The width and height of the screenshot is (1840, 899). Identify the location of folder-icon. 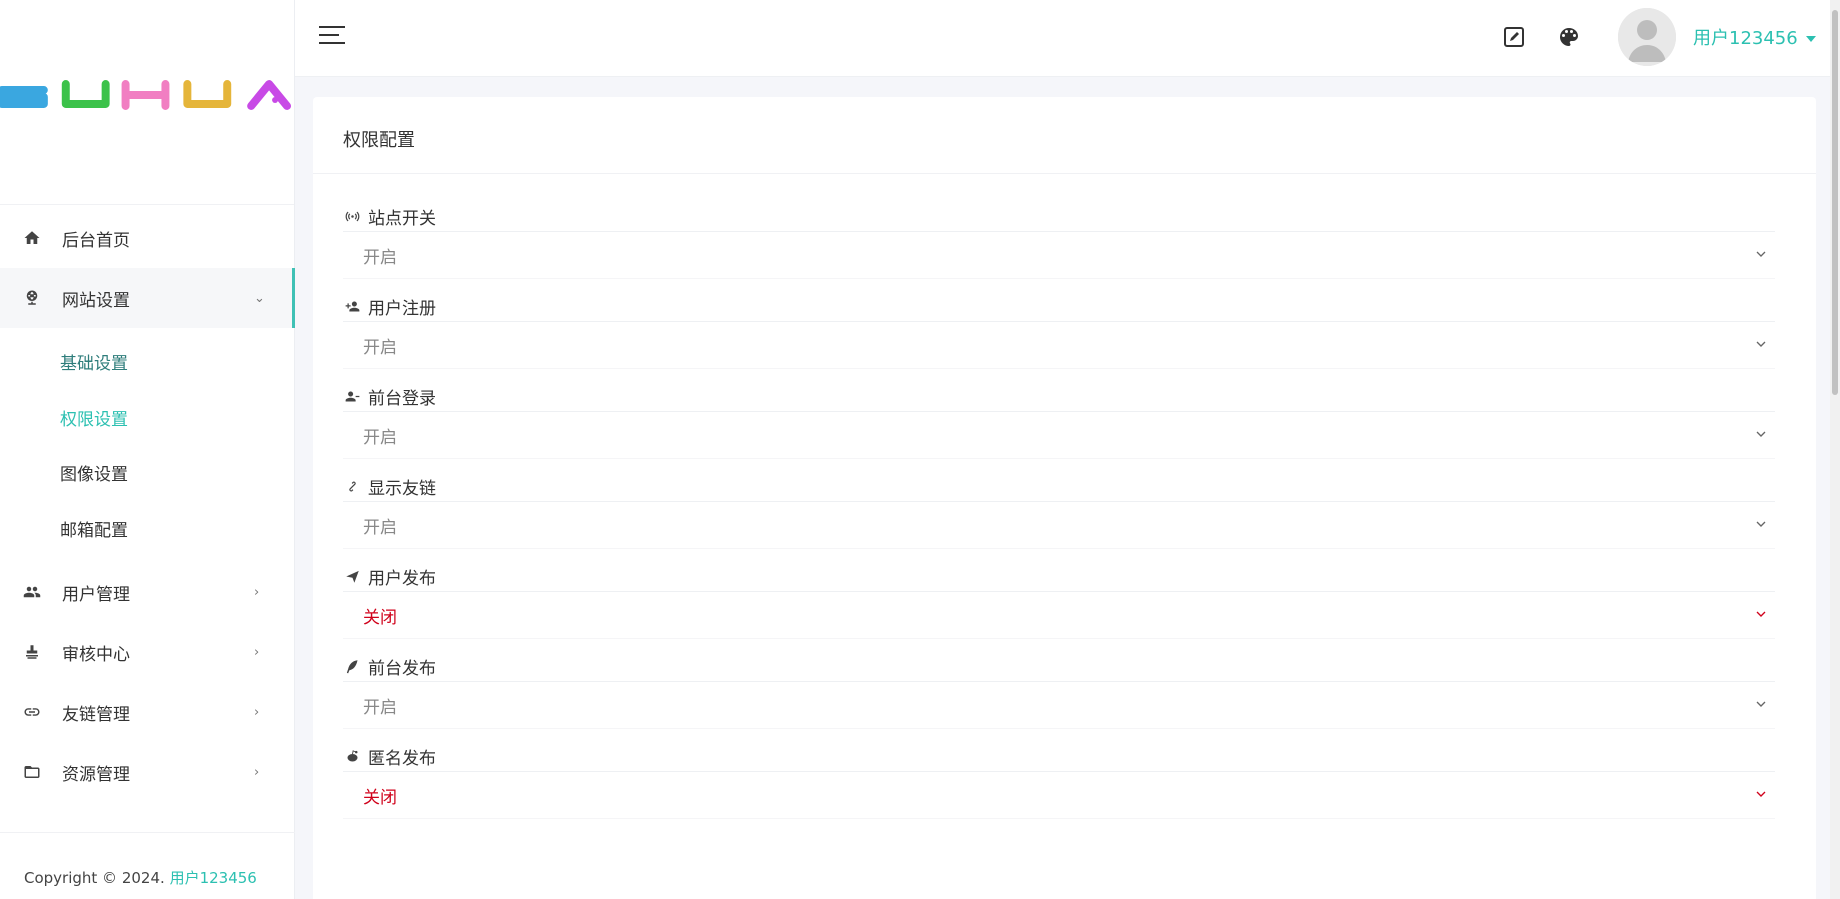
(32, 772).